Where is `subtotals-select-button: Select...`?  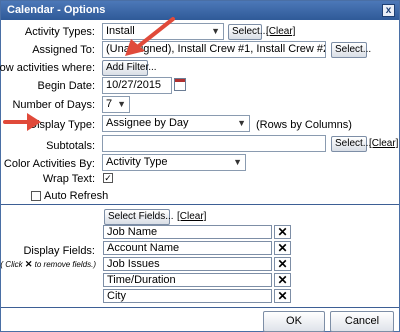 subtotals-select-button: Select... is located at coordinates (351, 144).